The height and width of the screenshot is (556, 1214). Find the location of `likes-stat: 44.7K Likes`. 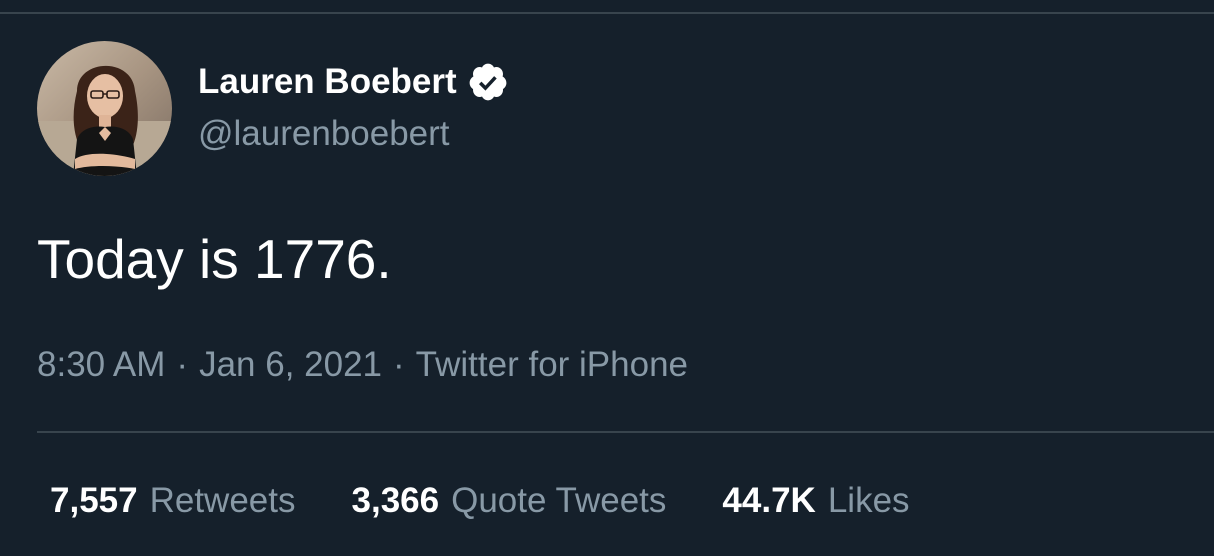

likes-stat: 44.7K Likes is located at coordinates (815, 501).